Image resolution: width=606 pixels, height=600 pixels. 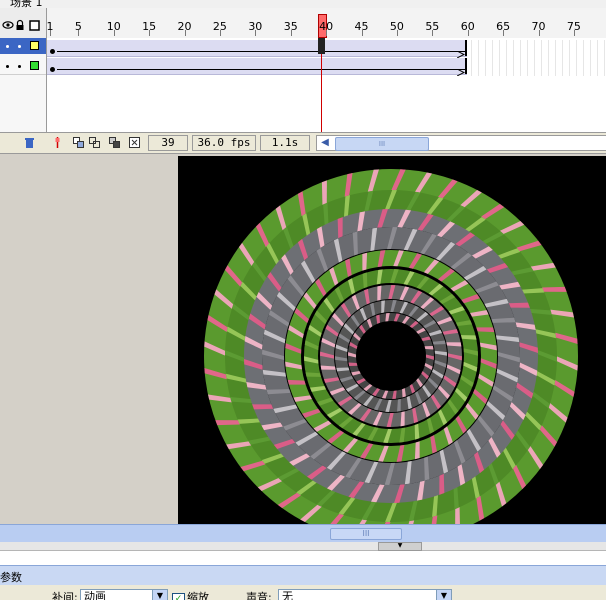 I want to click on onion-skin-icon, so click(x=78, y=142).